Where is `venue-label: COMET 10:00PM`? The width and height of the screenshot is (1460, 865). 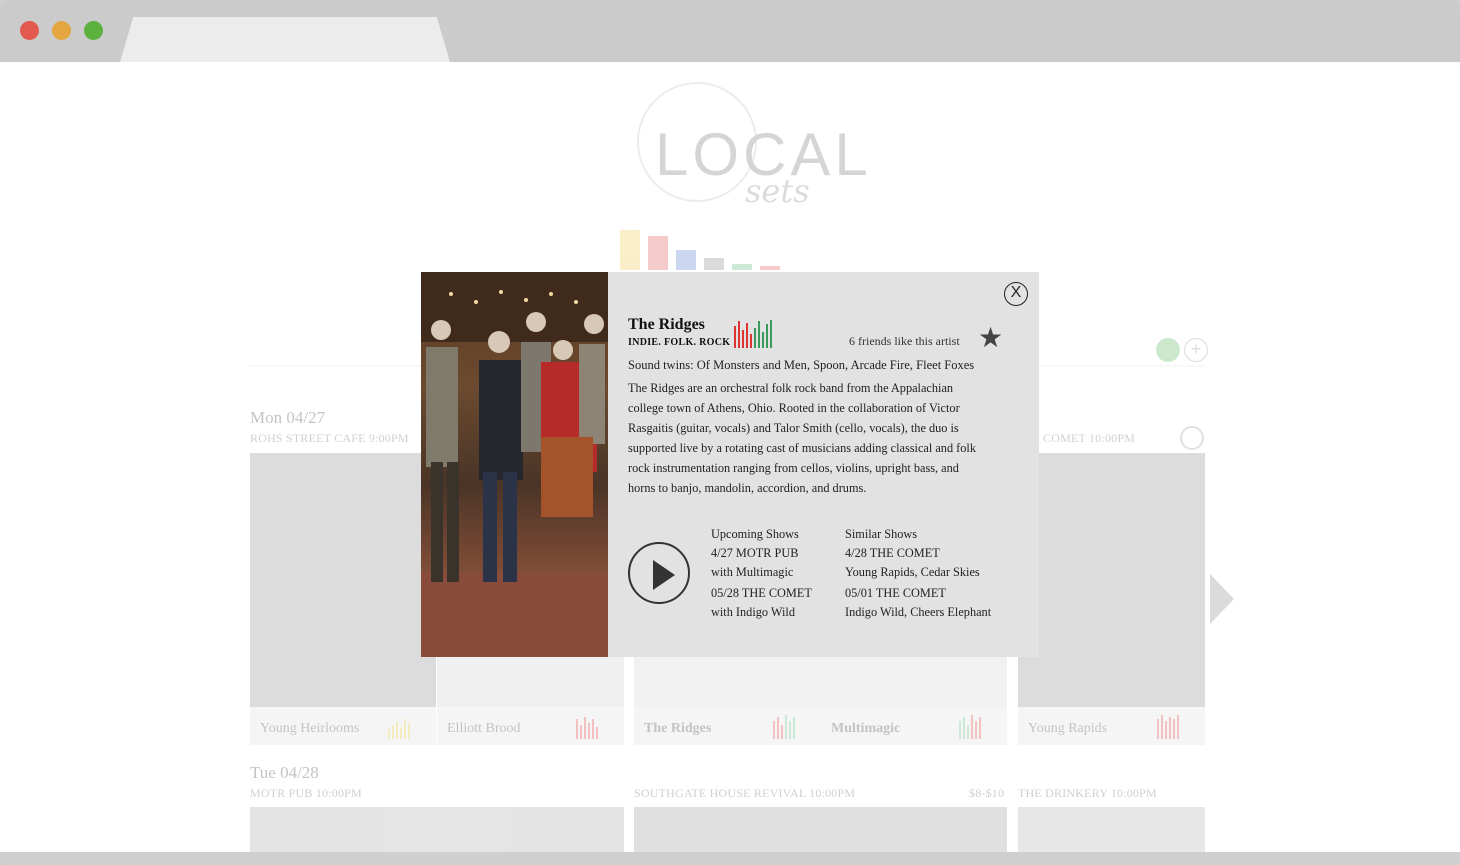
venue-label: COMET 10:00PM is located at coordinates (1089, 438).